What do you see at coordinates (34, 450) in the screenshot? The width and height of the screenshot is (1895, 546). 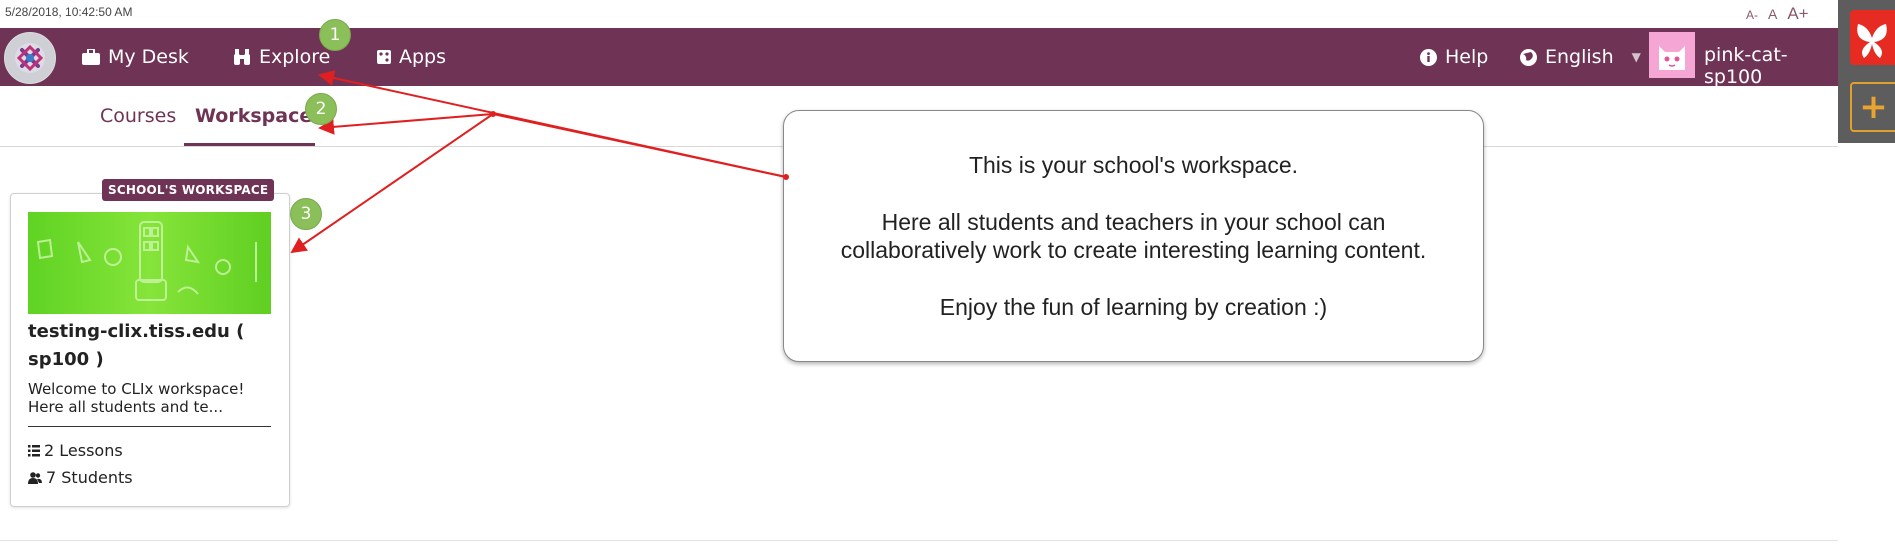 I see `list-icon` at bounding box center [34, 450].